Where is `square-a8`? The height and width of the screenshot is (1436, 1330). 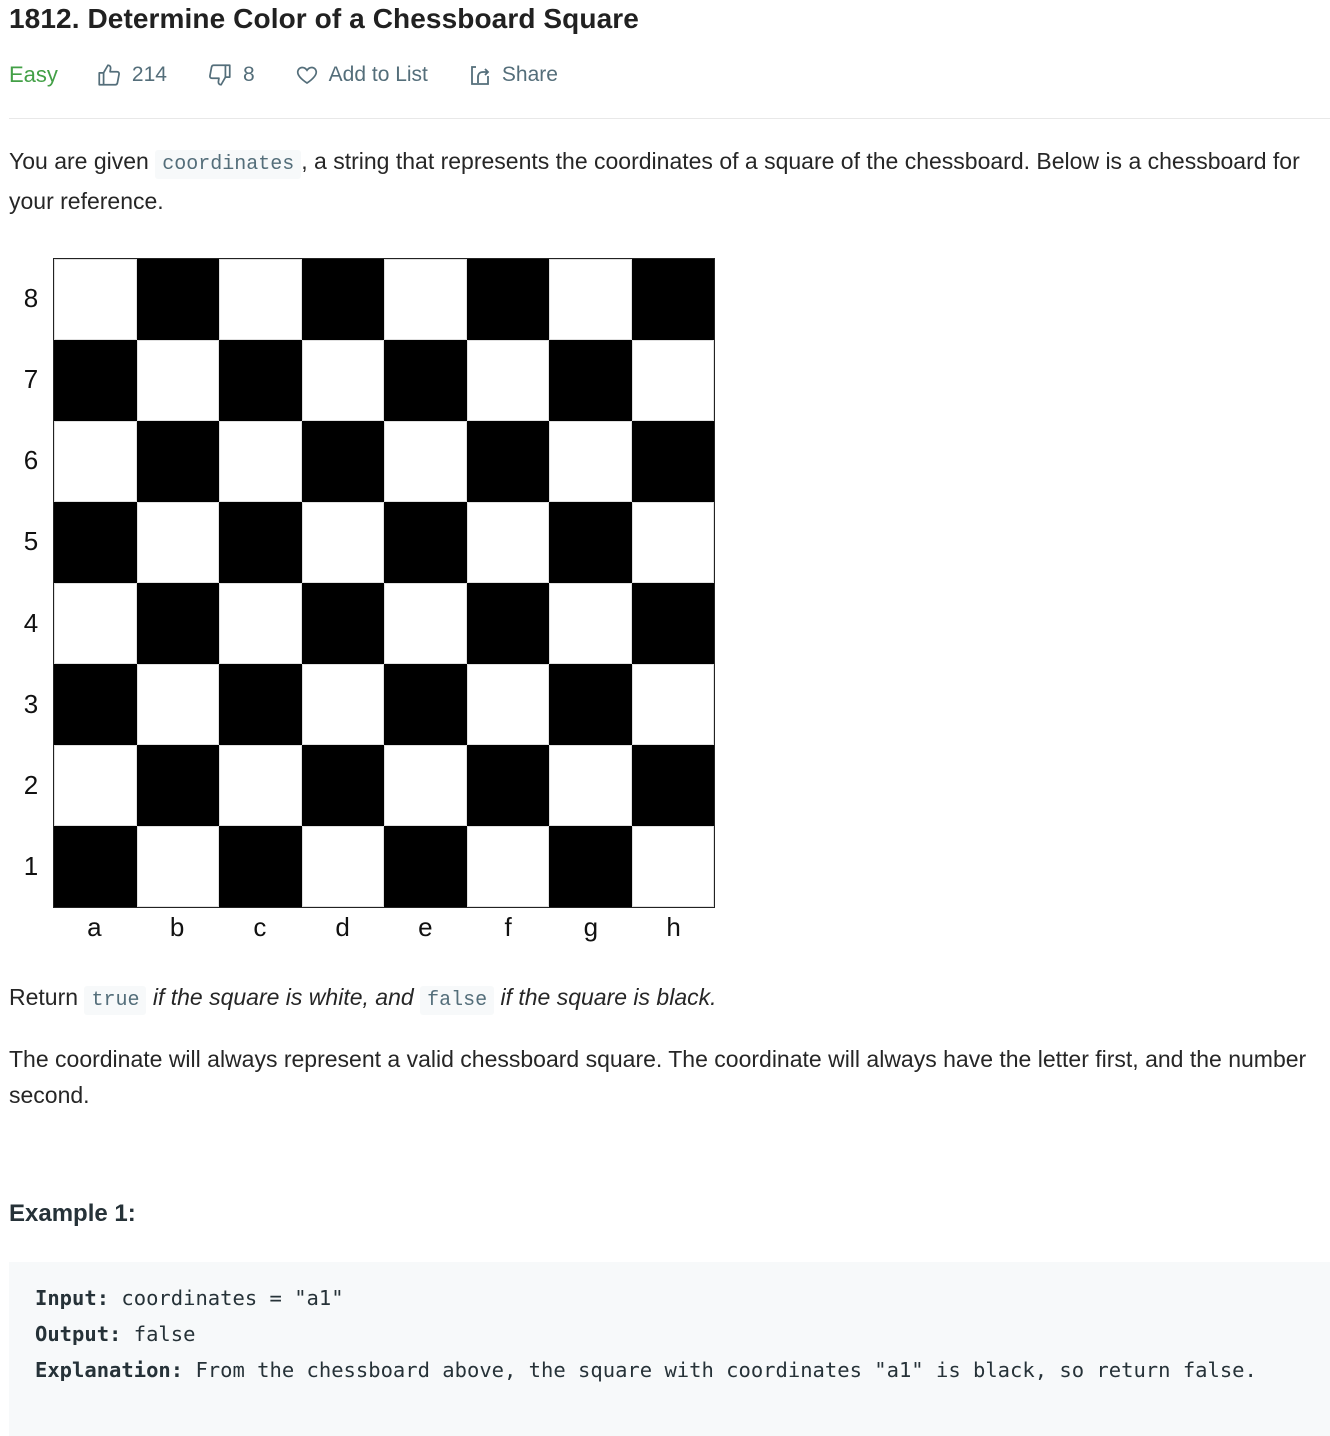
square-a8 is located at coordinates (95, 299).